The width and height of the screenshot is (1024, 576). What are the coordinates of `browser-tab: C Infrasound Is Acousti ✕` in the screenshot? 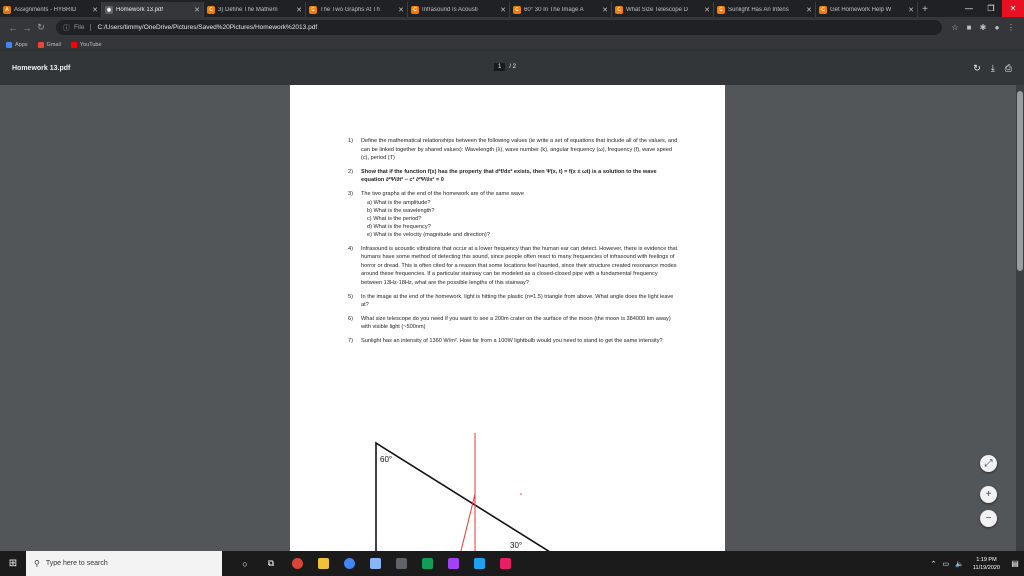 It's located at (459, 9).